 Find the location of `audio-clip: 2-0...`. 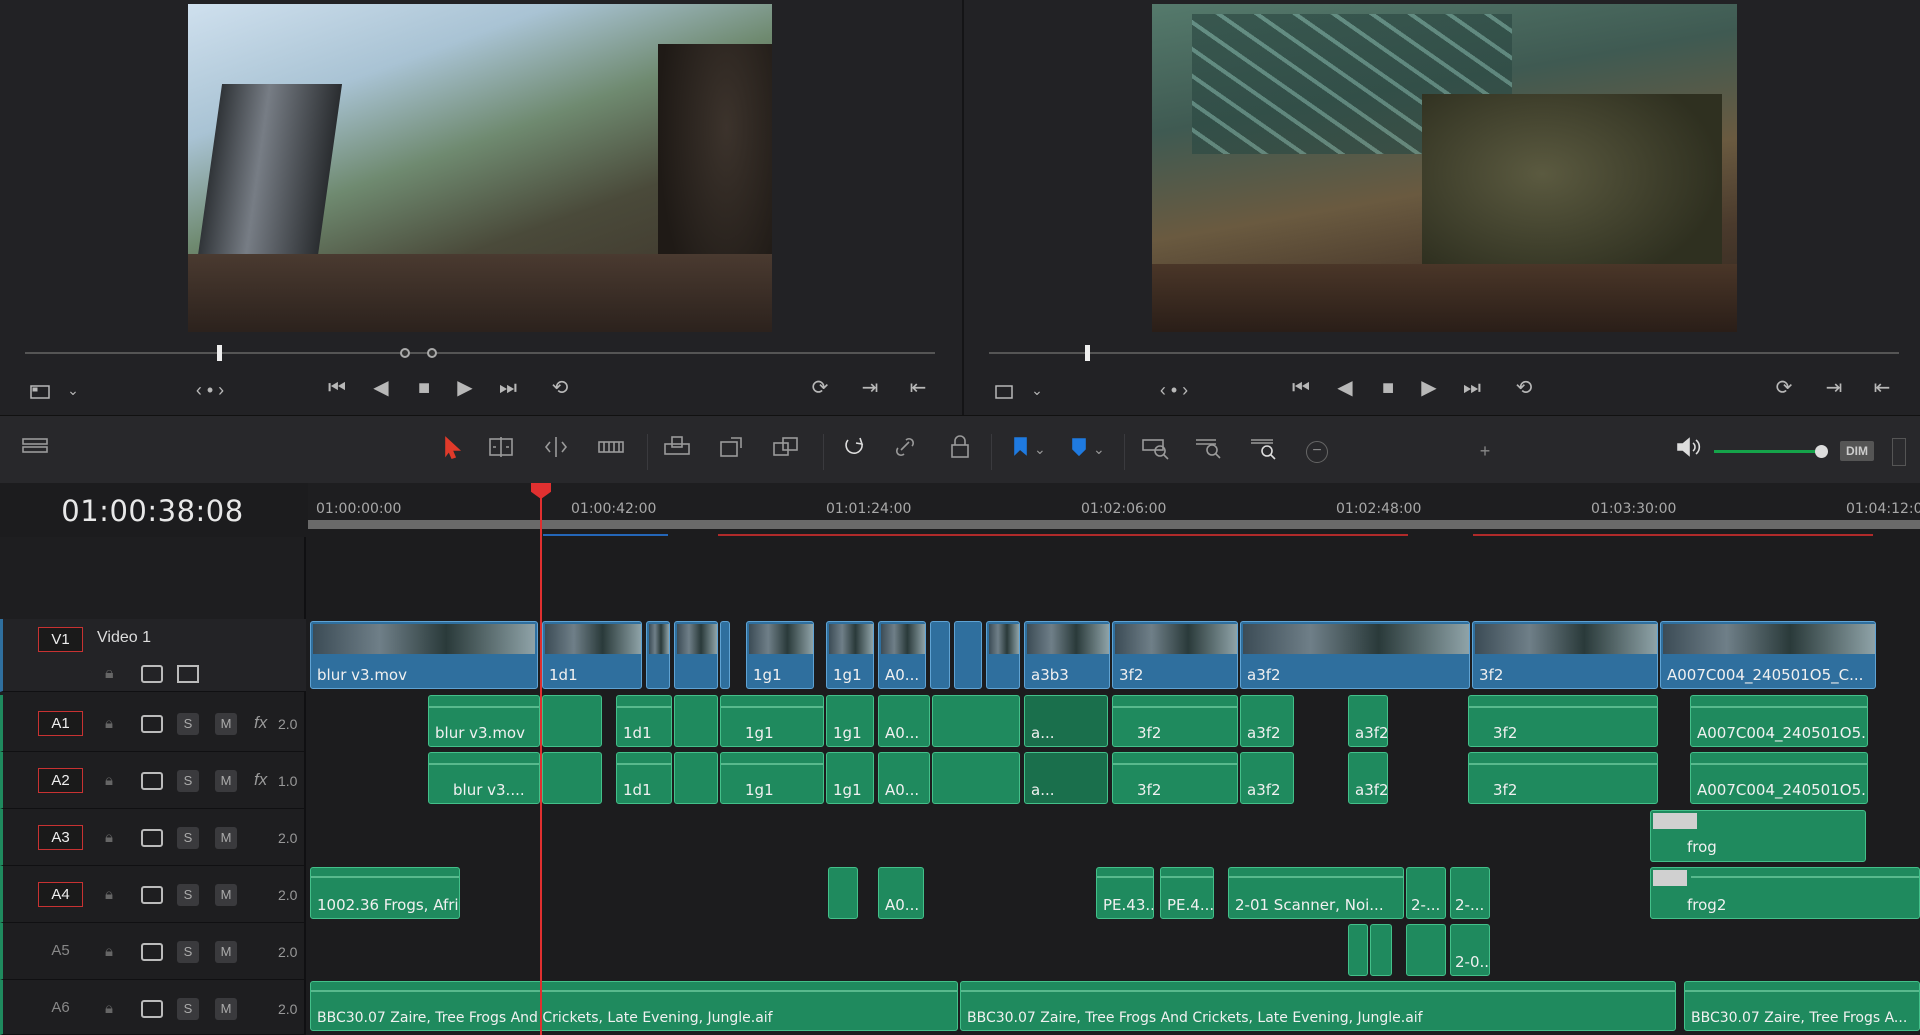

audio-clip: 2-0... is located at coordinates (1470, 950).